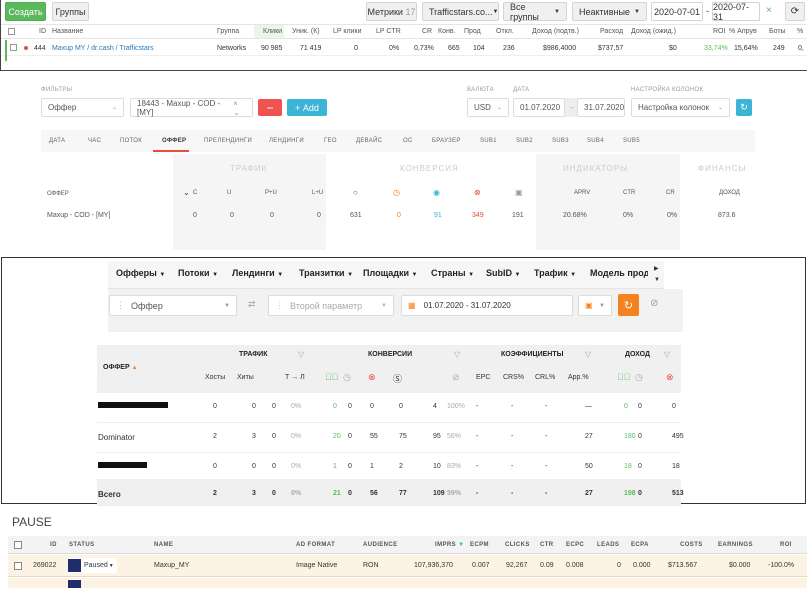 This screenshot has width=807, height=612. I want to click on header-income-conf: Доход (подтв.), so click(555, 31).